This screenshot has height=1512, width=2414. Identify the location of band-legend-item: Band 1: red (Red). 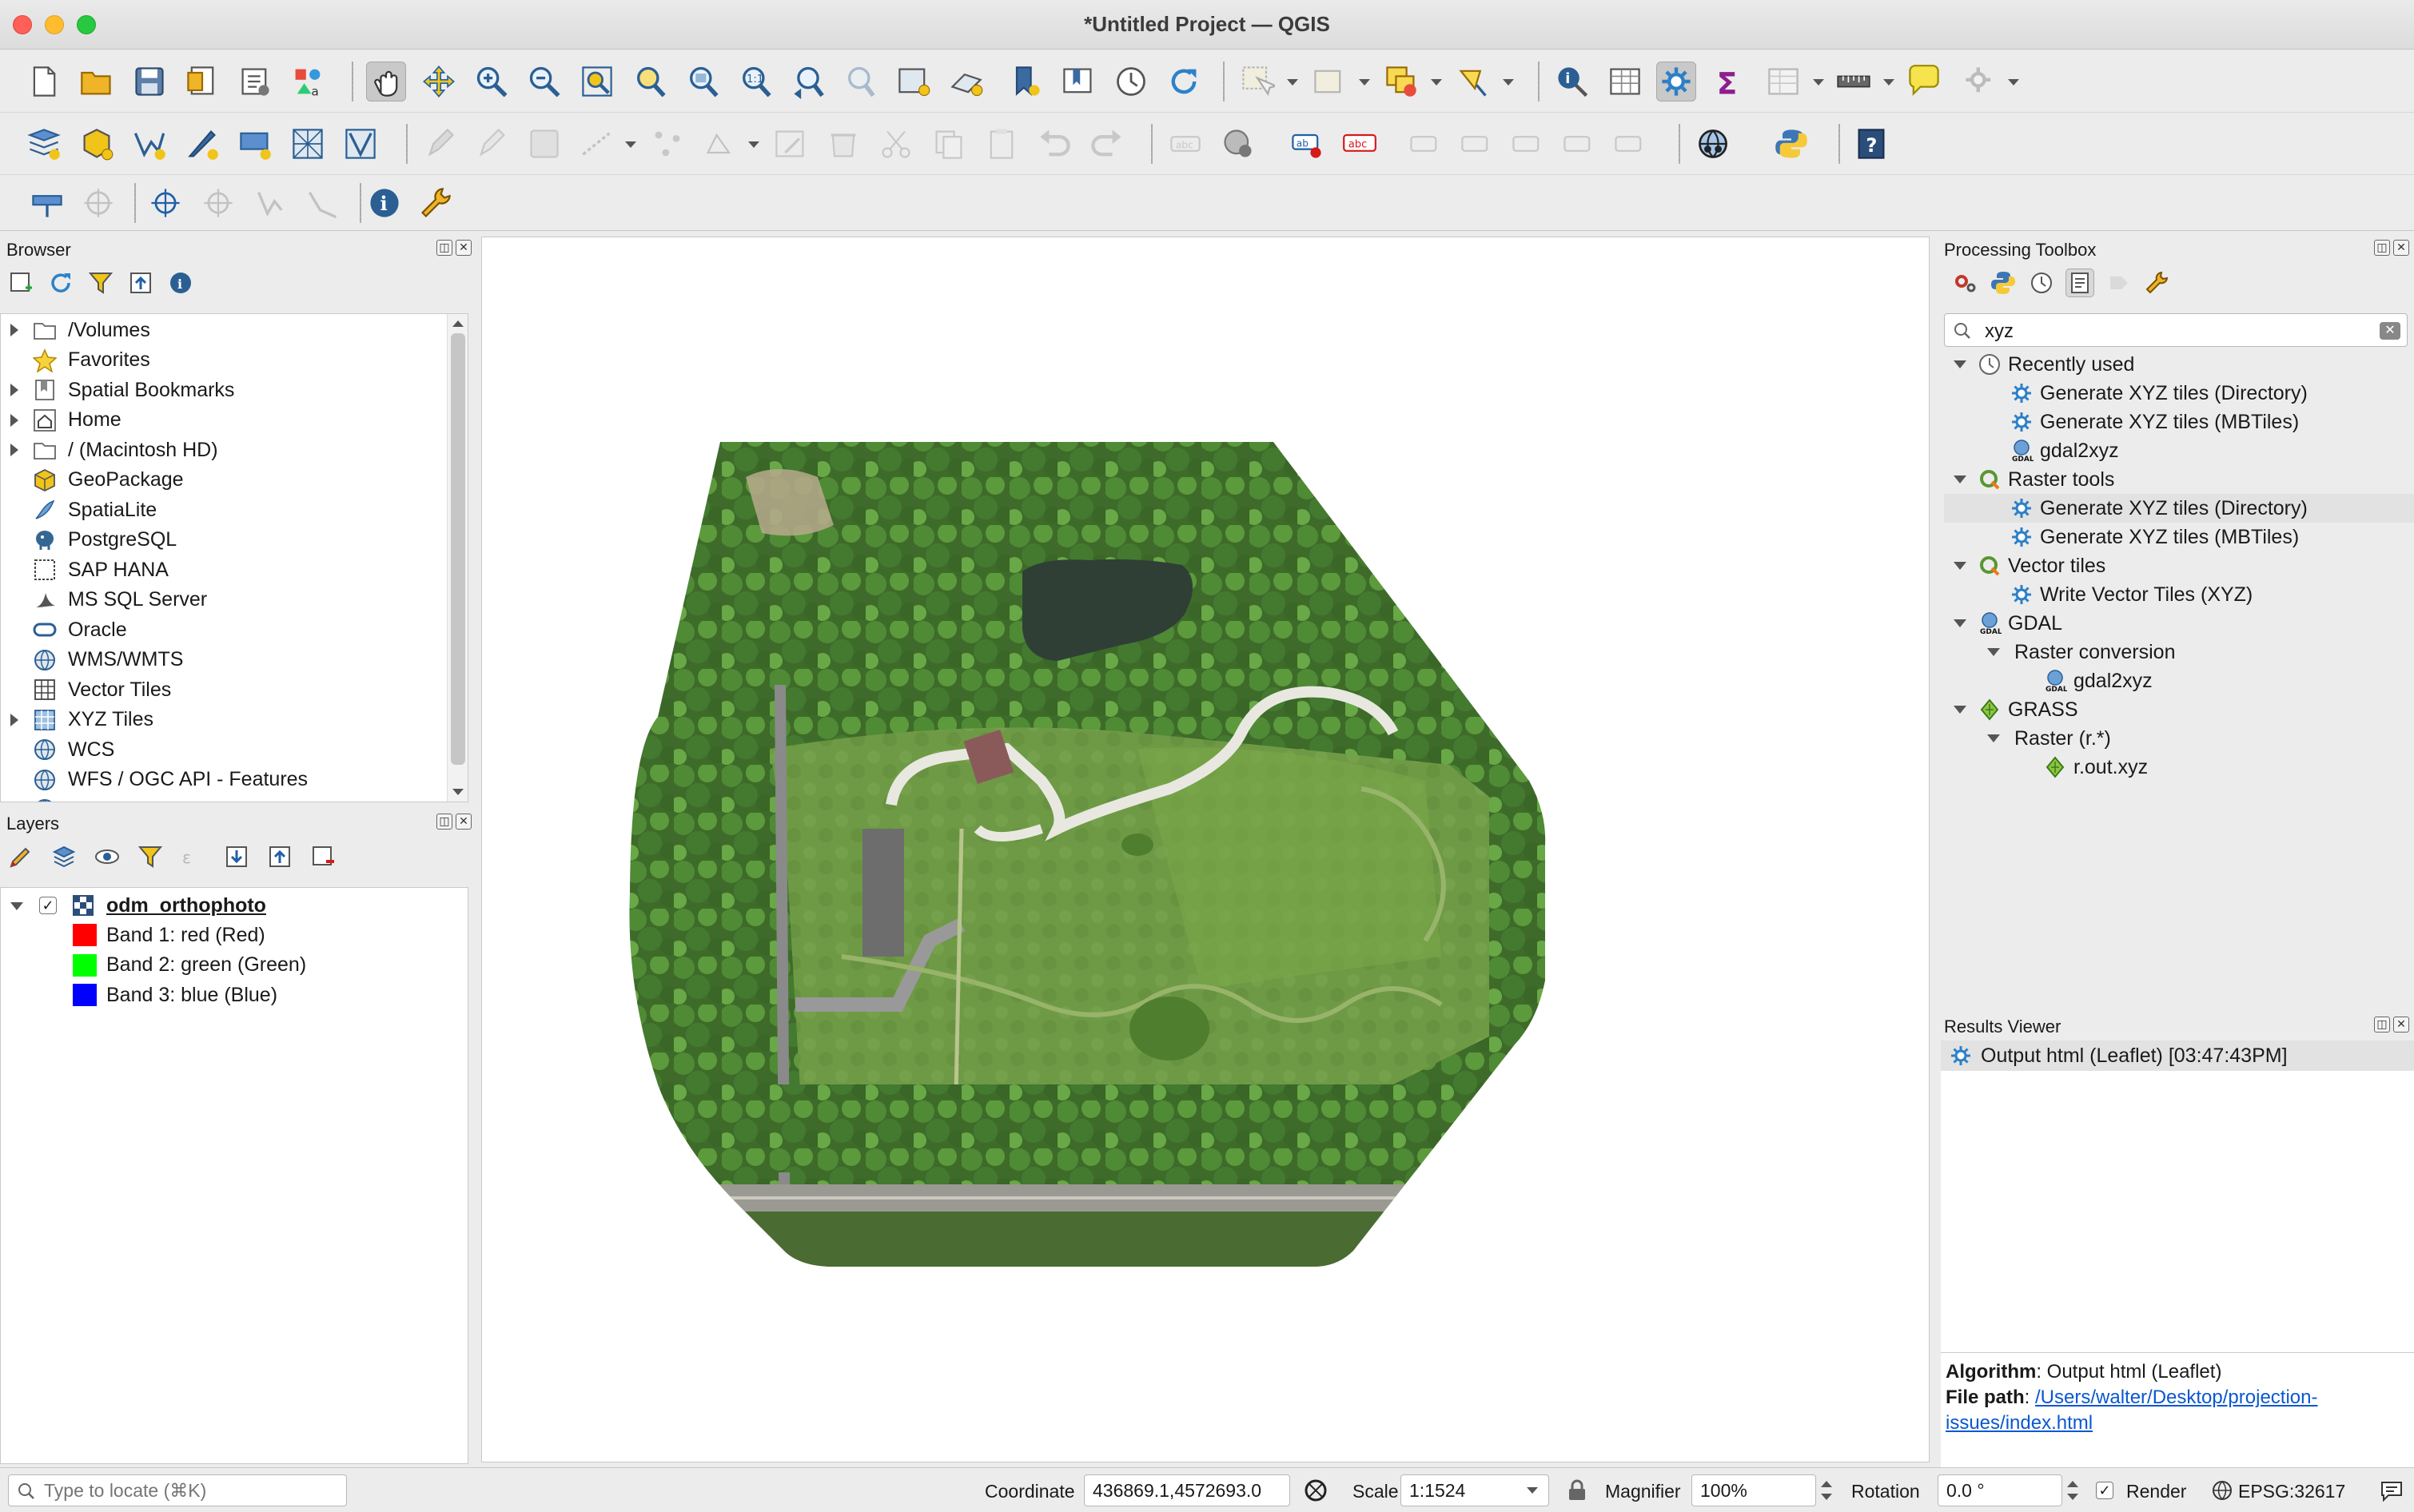
(234, 935).